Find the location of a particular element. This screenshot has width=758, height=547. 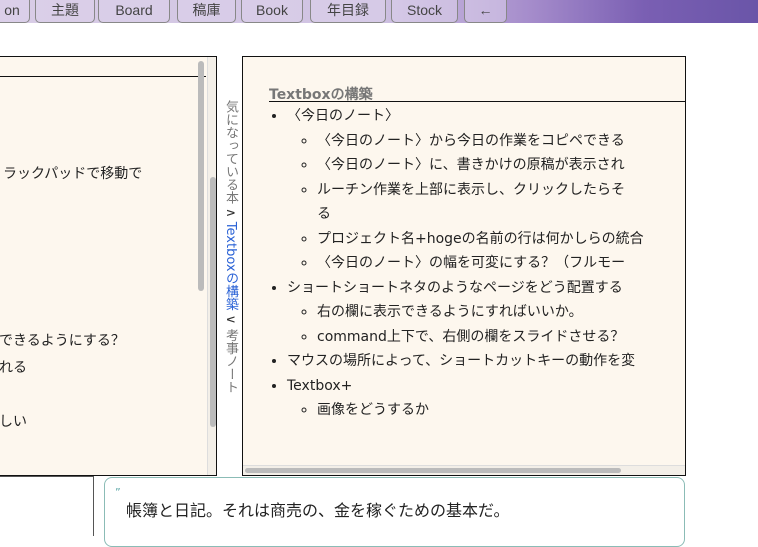

tab-label: 稿庫 is located at coordinates (206, 9).